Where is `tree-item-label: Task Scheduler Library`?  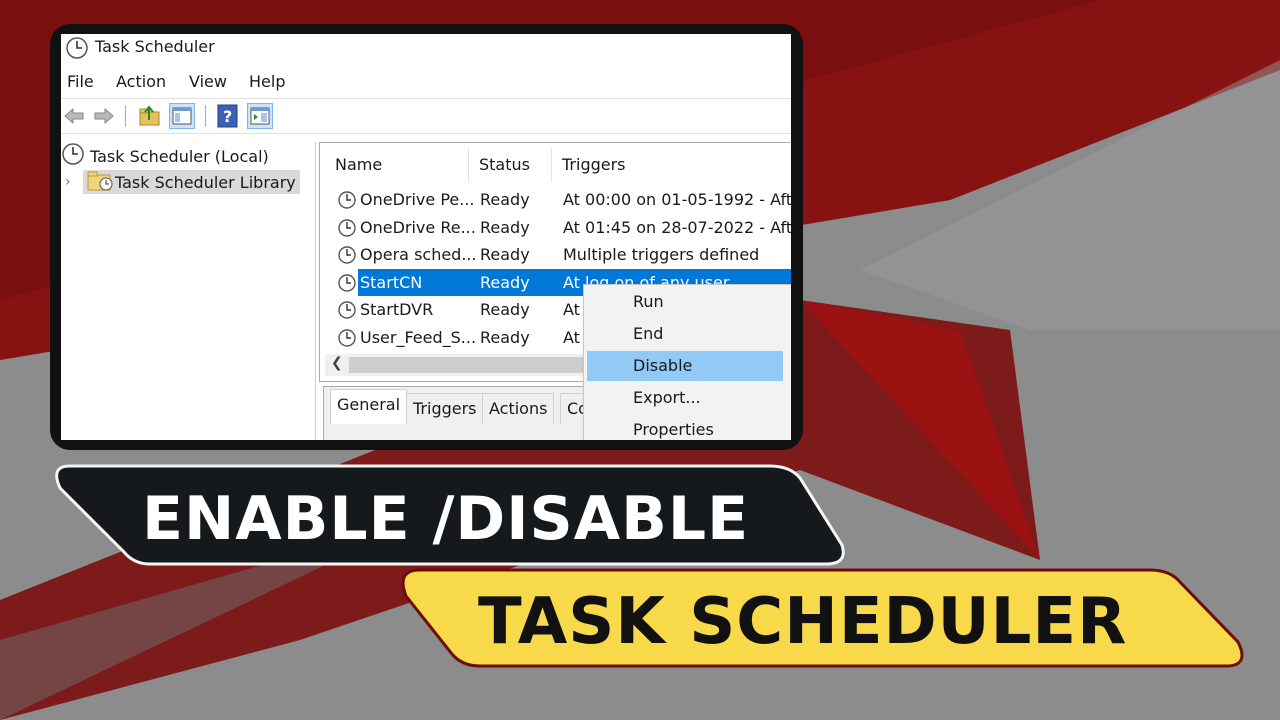
tree-item-label: Task Scheduler Library is located at coordinates (205, 182).